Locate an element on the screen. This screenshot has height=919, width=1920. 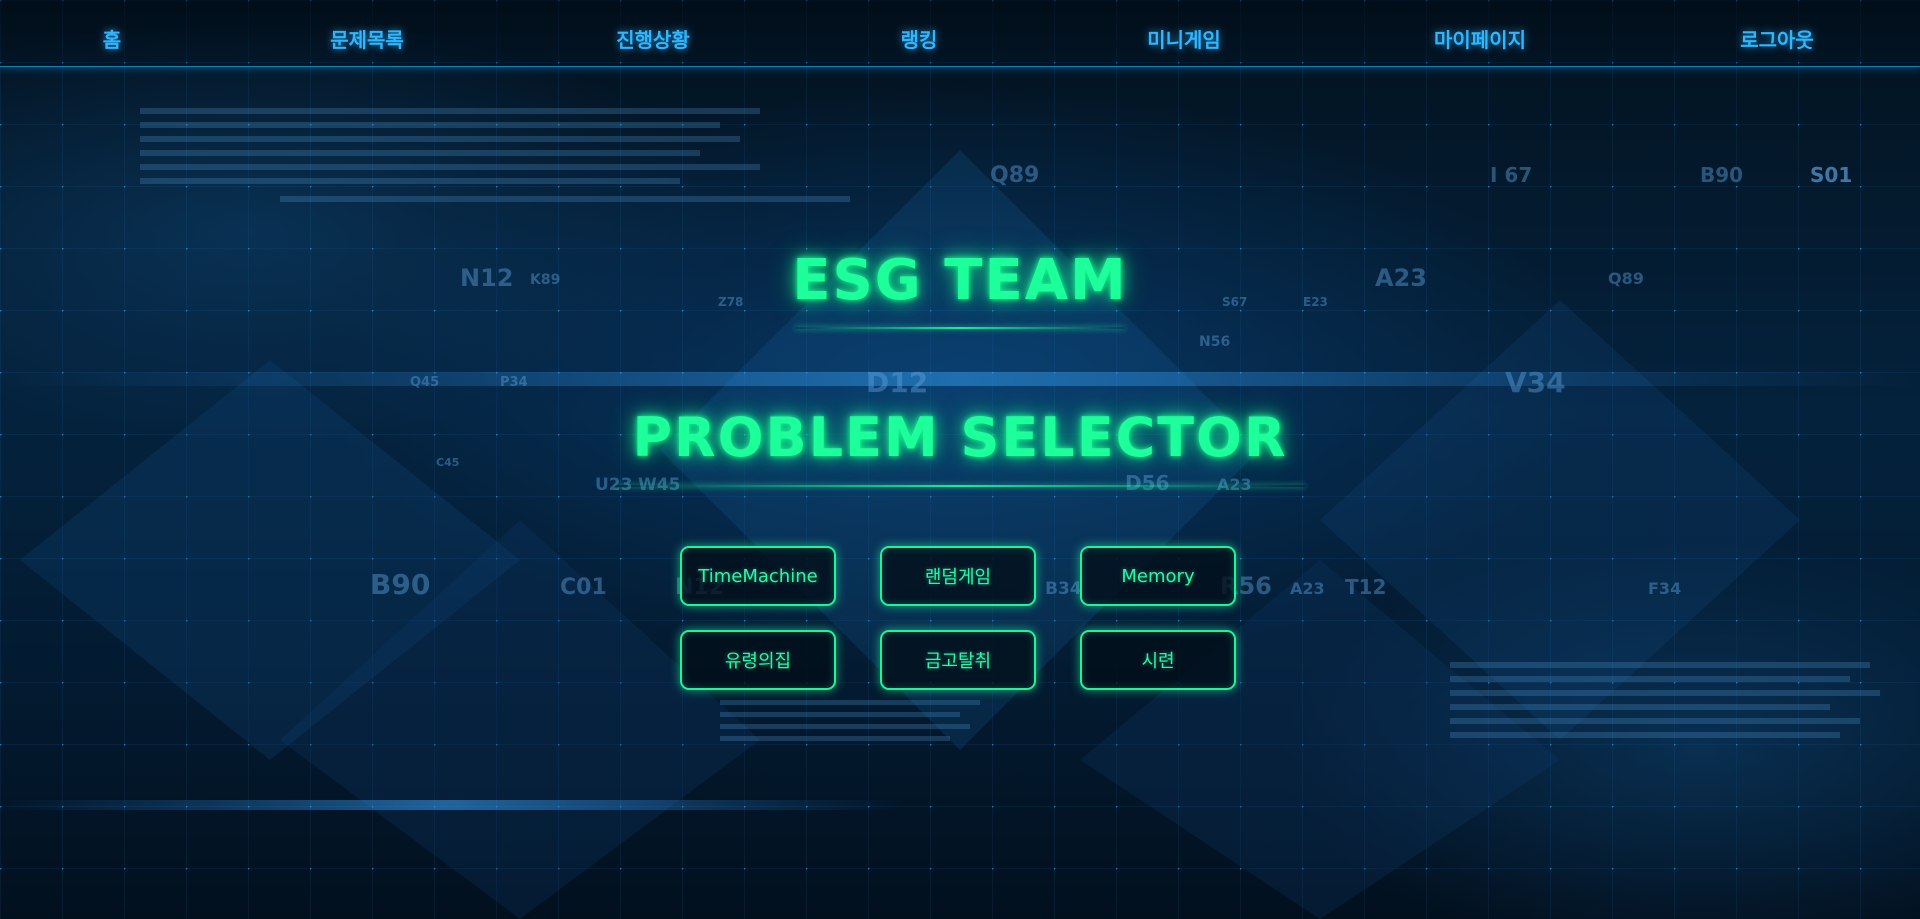
problem-button-random-game: 랜덤게임 is located at coordinates (958, 576).